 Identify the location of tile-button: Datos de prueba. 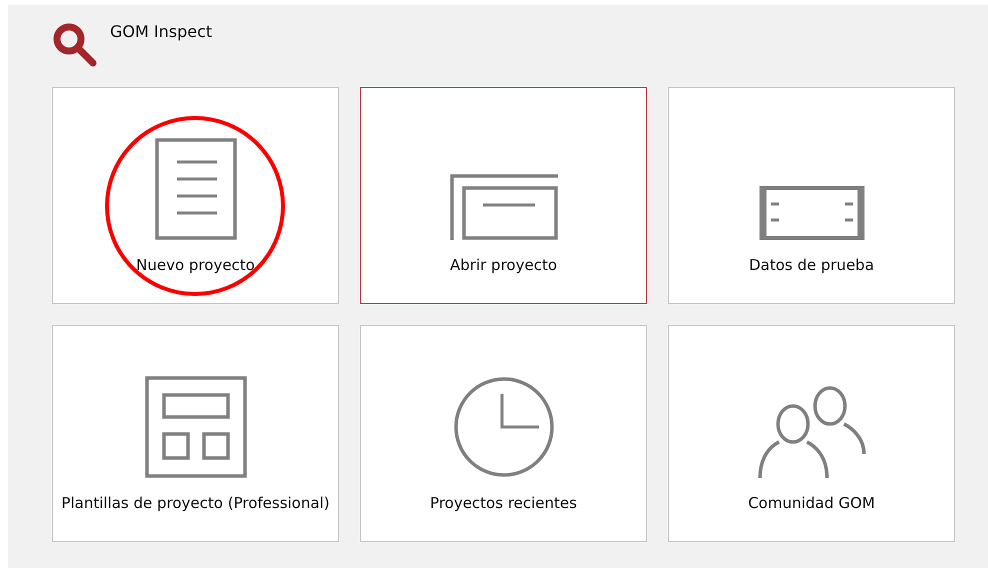
(811, 195).